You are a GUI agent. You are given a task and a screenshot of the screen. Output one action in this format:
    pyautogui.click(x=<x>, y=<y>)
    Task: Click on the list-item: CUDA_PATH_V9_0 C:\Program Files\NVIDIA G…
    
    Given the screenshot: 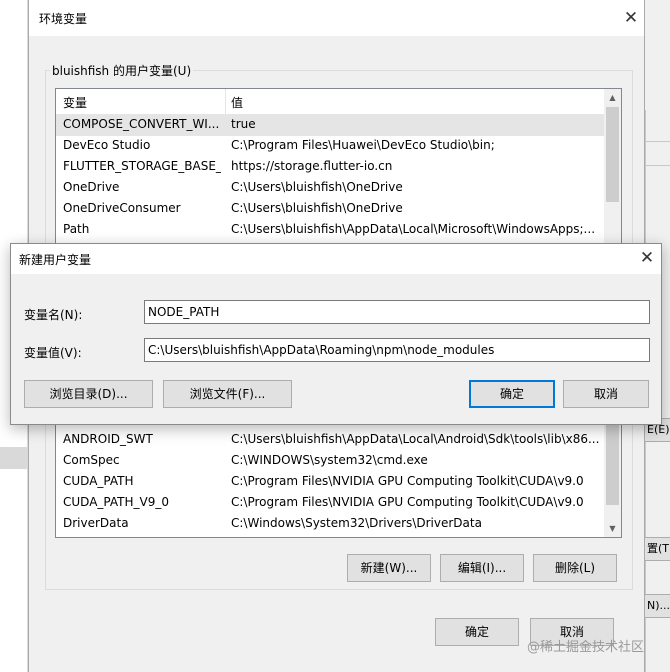 What is the action you would take?
    pyautogui.click(x=330, y=503)
    